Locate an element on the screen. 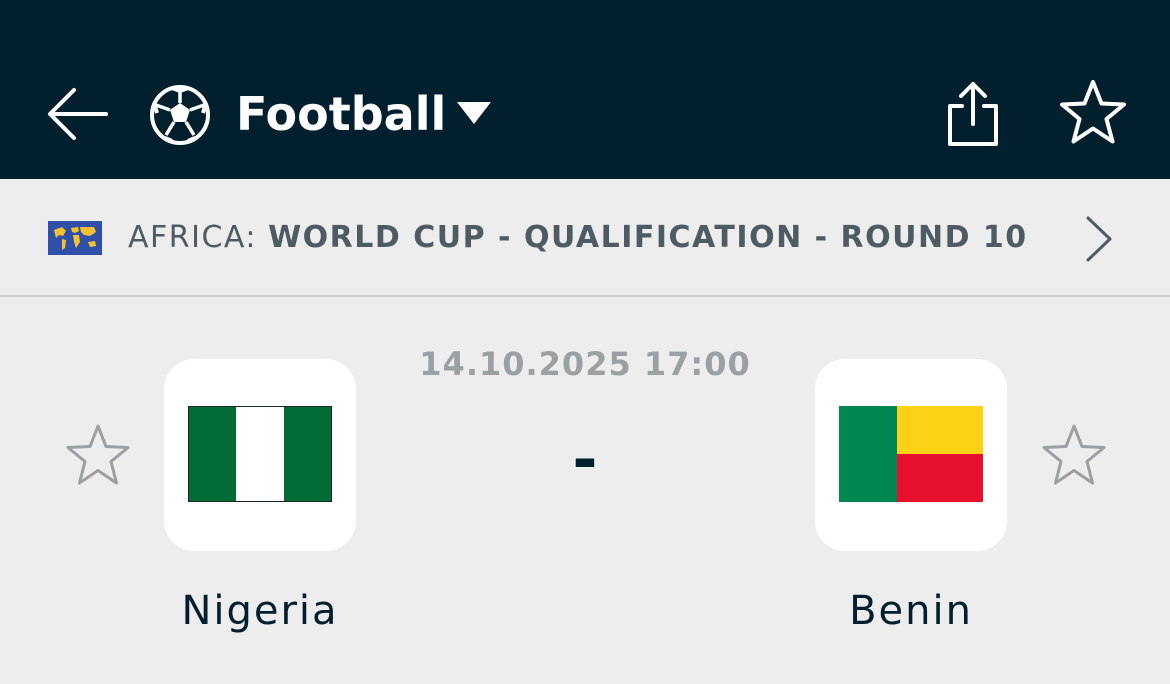 This screenshot has height=684, width=1170. home-team-logo is located at coordinates (260, 455).